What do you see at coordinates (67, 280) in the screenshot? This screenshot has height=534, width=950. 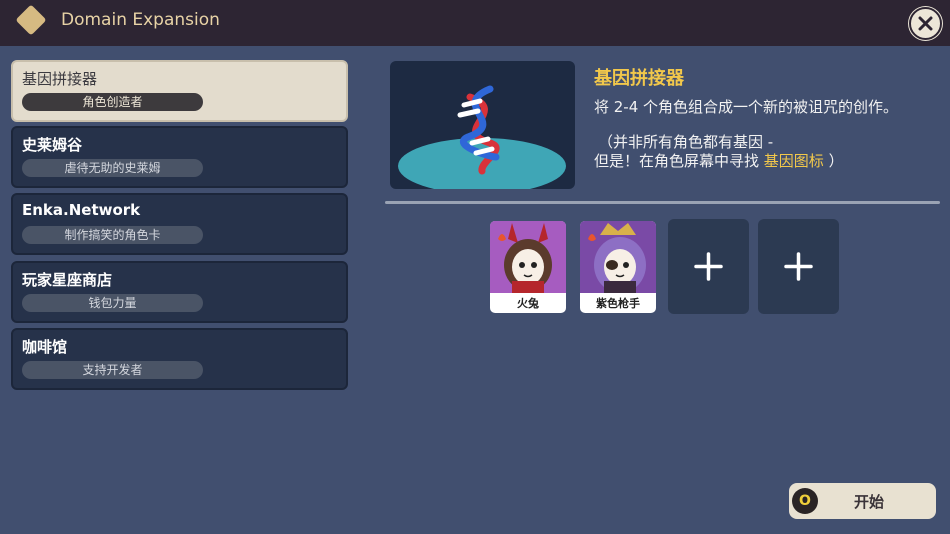 I see `menu-item-title: 玩家星座商店` at bounding box center [67, 280].